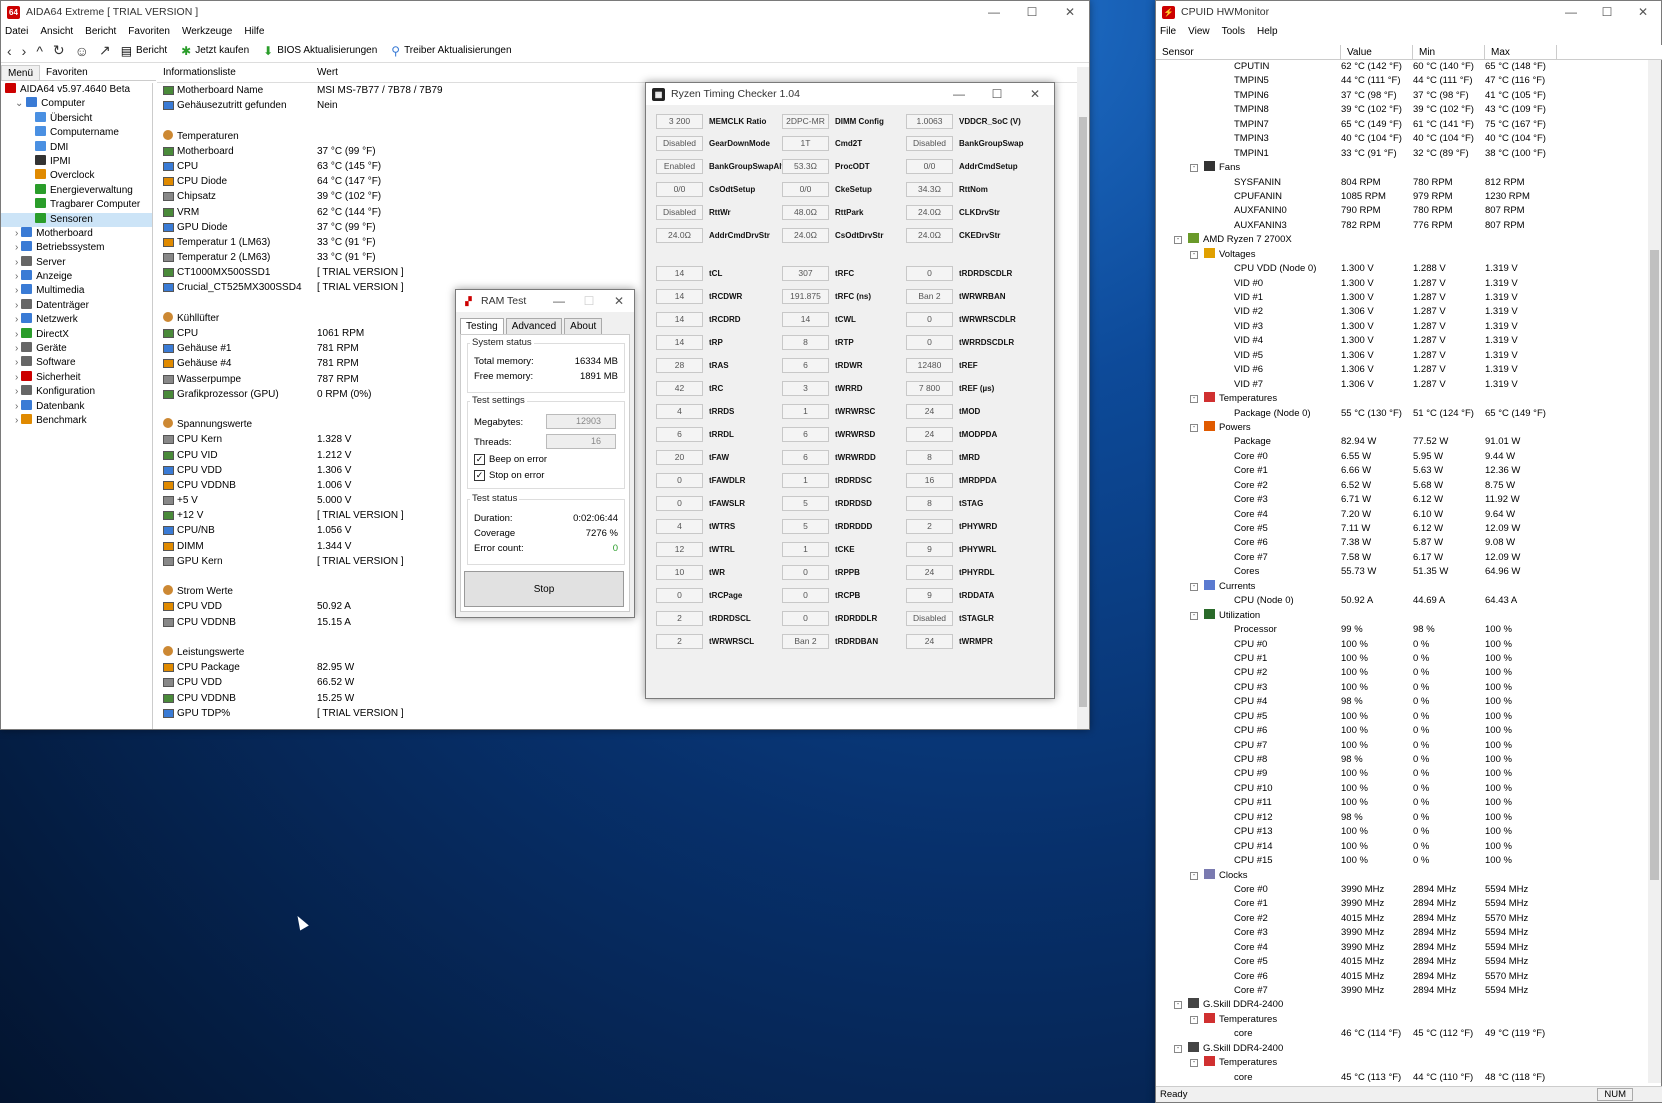 This screenshot has height=1103, width=1662. I want to click on menu-file: File, so click(1168, 31).